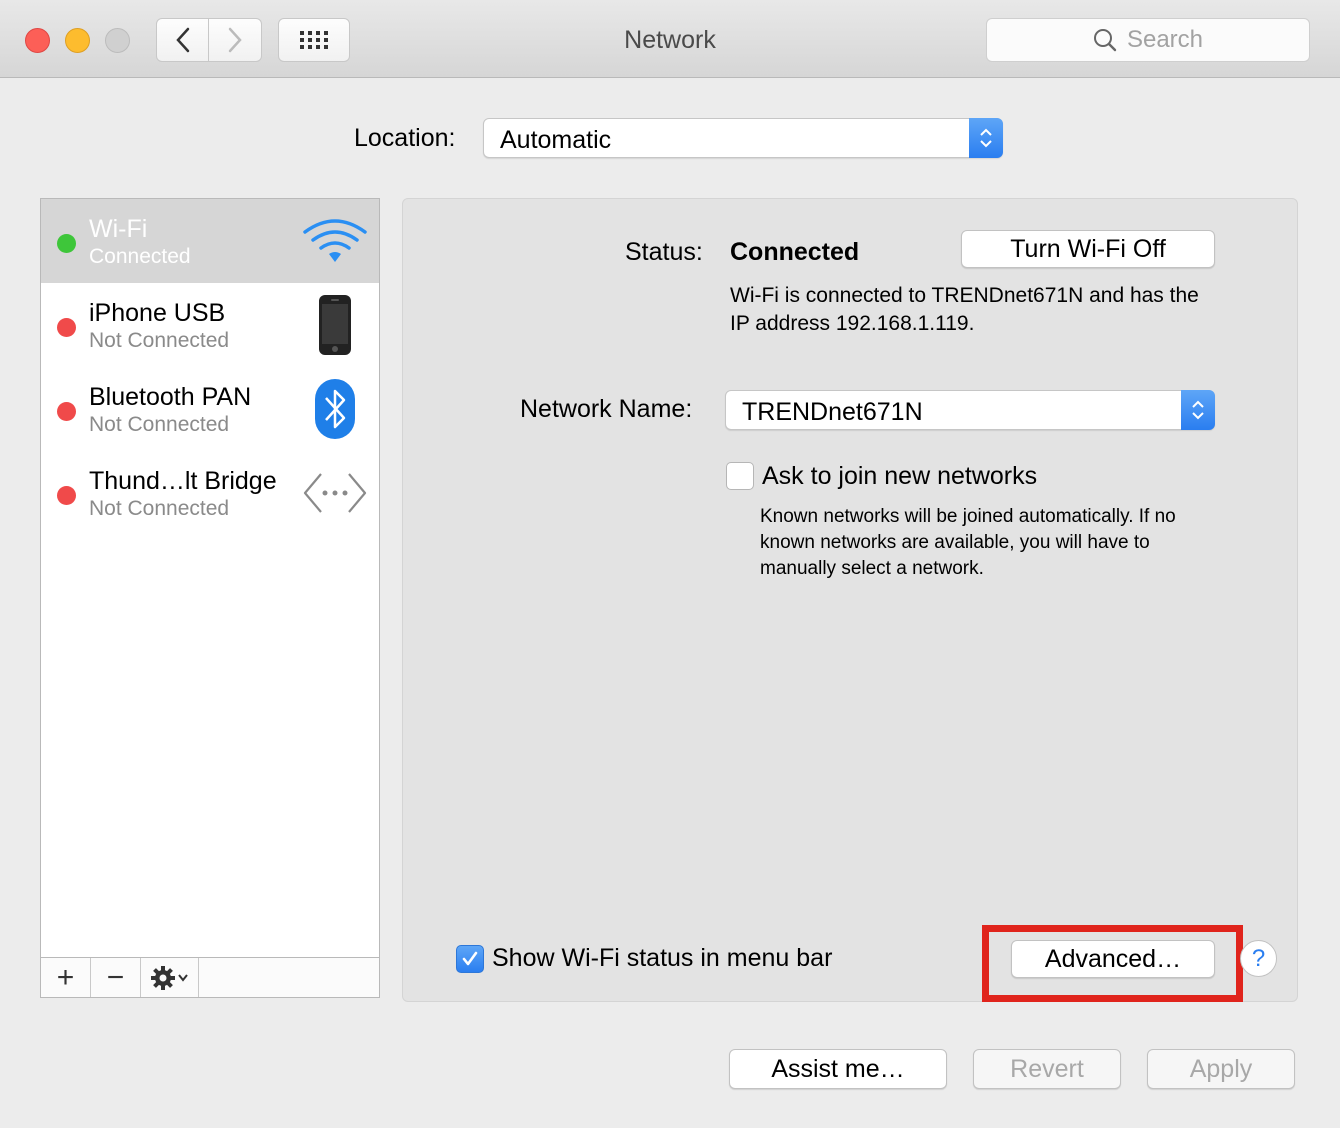 The height and width of the screenshot is (1128, 1340). Describe the element at coordinates (606, 409) in the screenshot. I see `network-name-label: Network Name:` at that location.